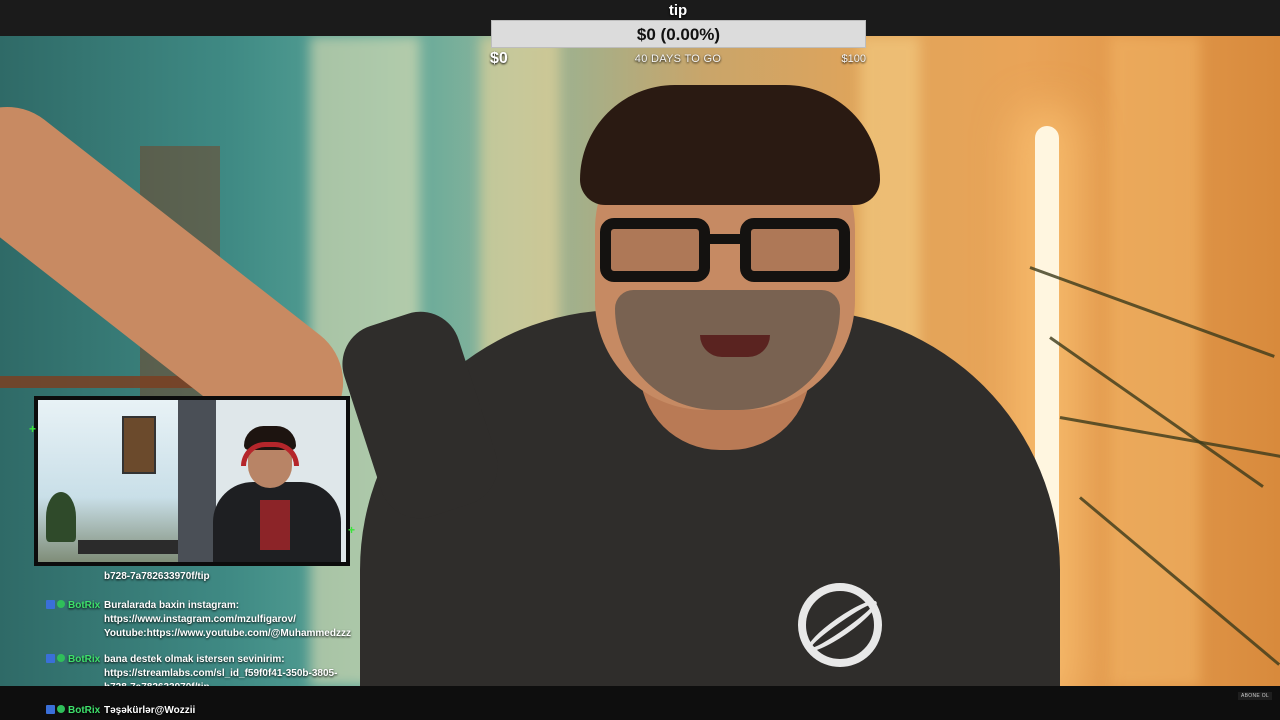 The width and height of the screenshot is (1280, 720). Describe the element at coordinates (61, 517) in the screenshot. I see `webcam-plant` at that location.